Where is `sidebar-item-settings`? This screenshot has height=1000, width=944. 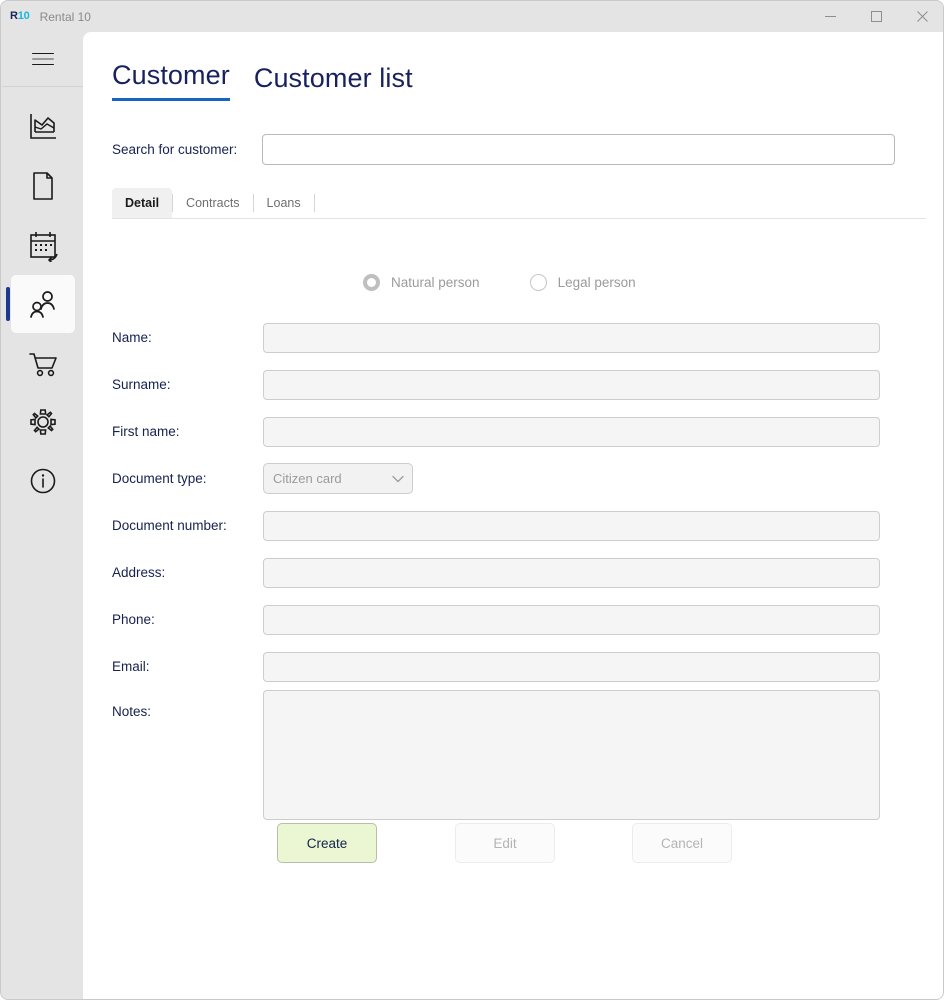 sidebar-item-settings is located at coordinates (43, 422).